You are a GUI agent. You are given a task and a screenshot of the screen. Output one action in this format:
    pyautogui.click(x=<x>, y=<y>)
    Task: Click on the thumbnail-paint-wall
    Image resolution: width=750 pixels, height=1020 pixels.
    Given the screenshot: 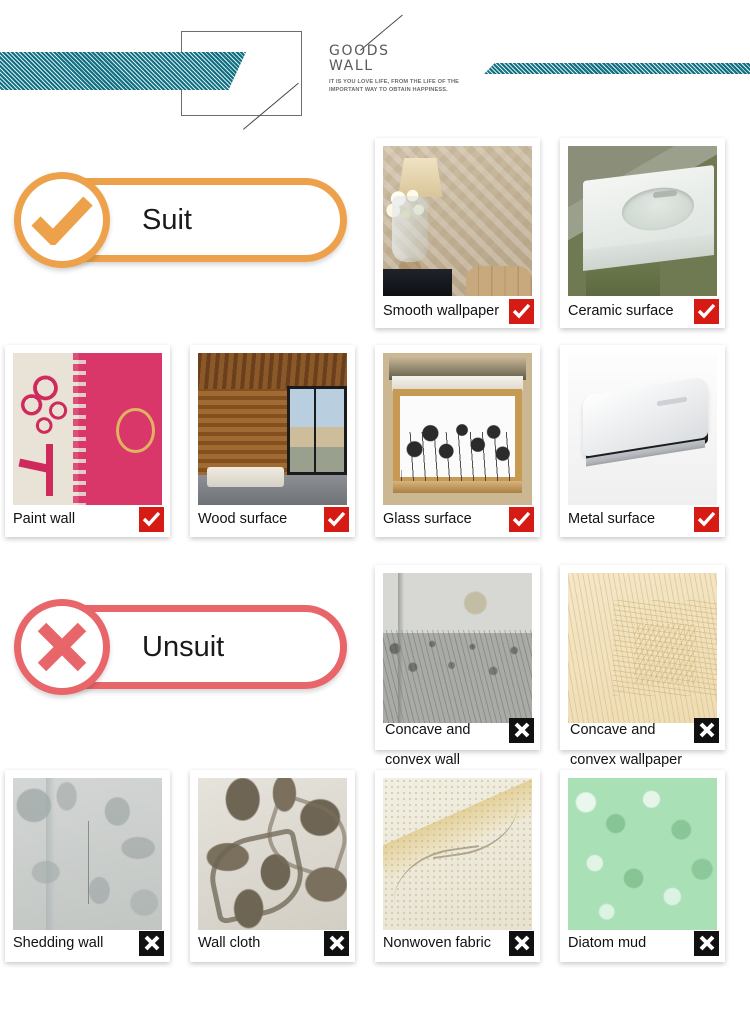 What is the action you would take?
    pyautogui.click(x=87, y=429)
    